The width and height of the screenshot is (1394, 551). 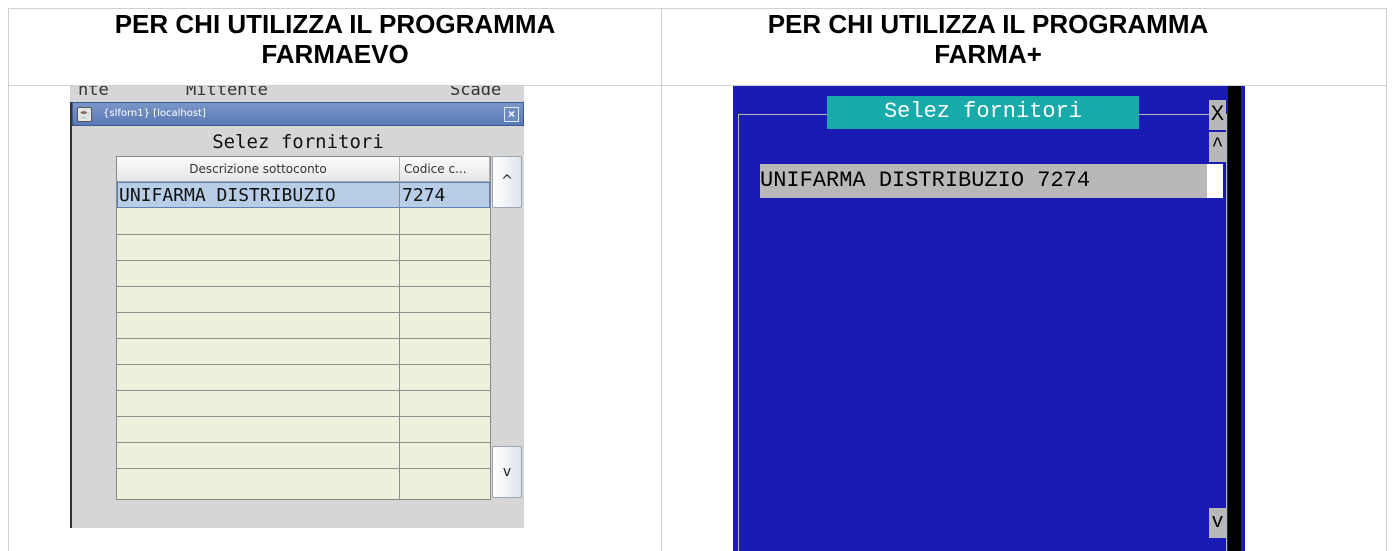 I want to click on dialog-frame-top-left, so click(x=782, y=114).